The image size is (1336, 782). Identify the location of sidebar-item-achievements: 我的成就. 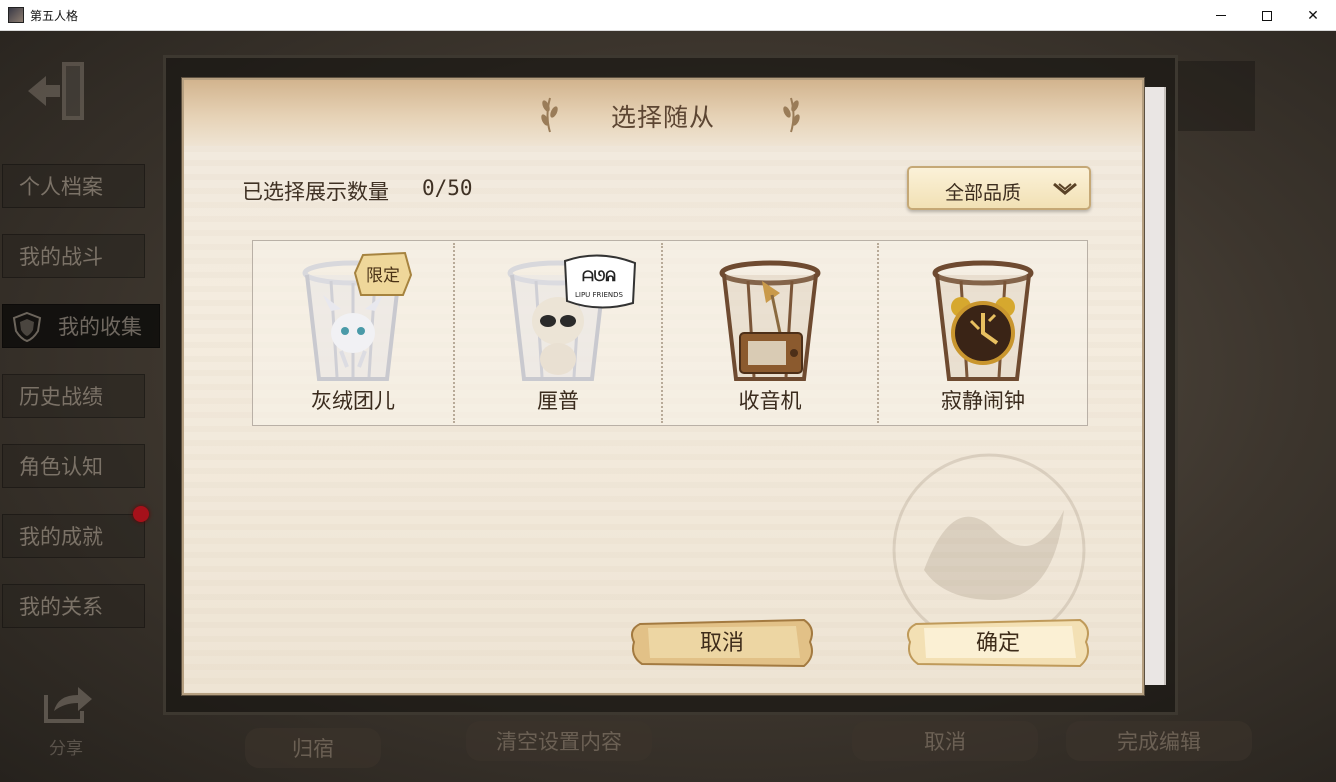
(73, 536).